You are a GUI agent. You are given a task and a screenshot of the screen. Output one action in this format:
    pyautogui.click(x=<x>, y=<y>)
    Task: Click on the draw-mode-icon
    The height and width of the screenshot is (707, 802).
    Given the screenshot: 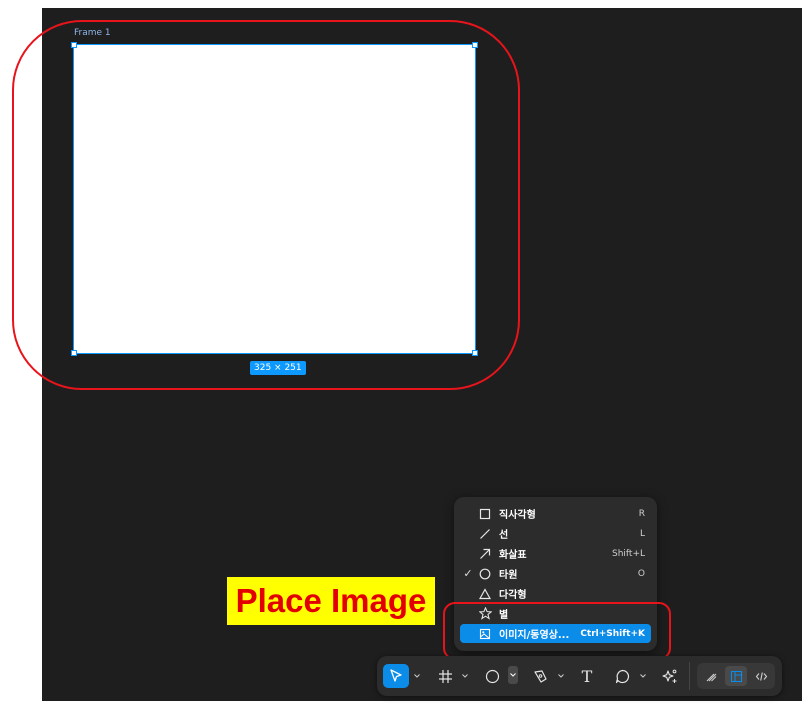 What is the action you would take?
    pyautogui.click(x=711, y=676)
    